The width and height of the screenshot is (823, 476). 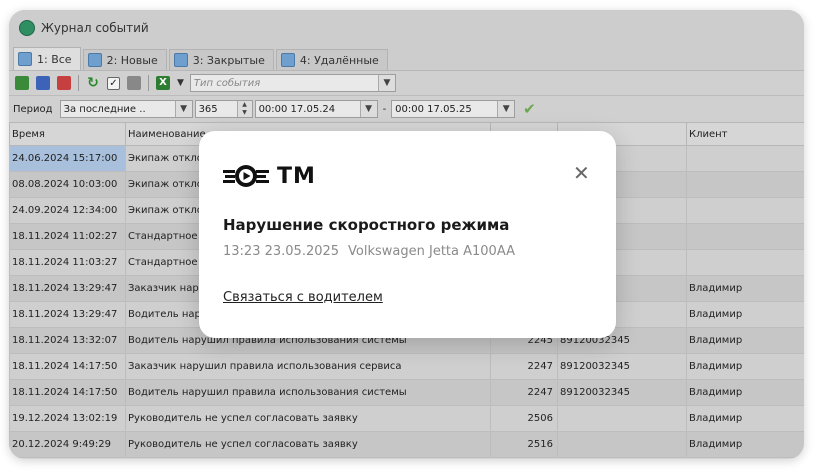 I want to click on cell-time: 19.12.2024 13:02:19, so click(x=67, y=418).